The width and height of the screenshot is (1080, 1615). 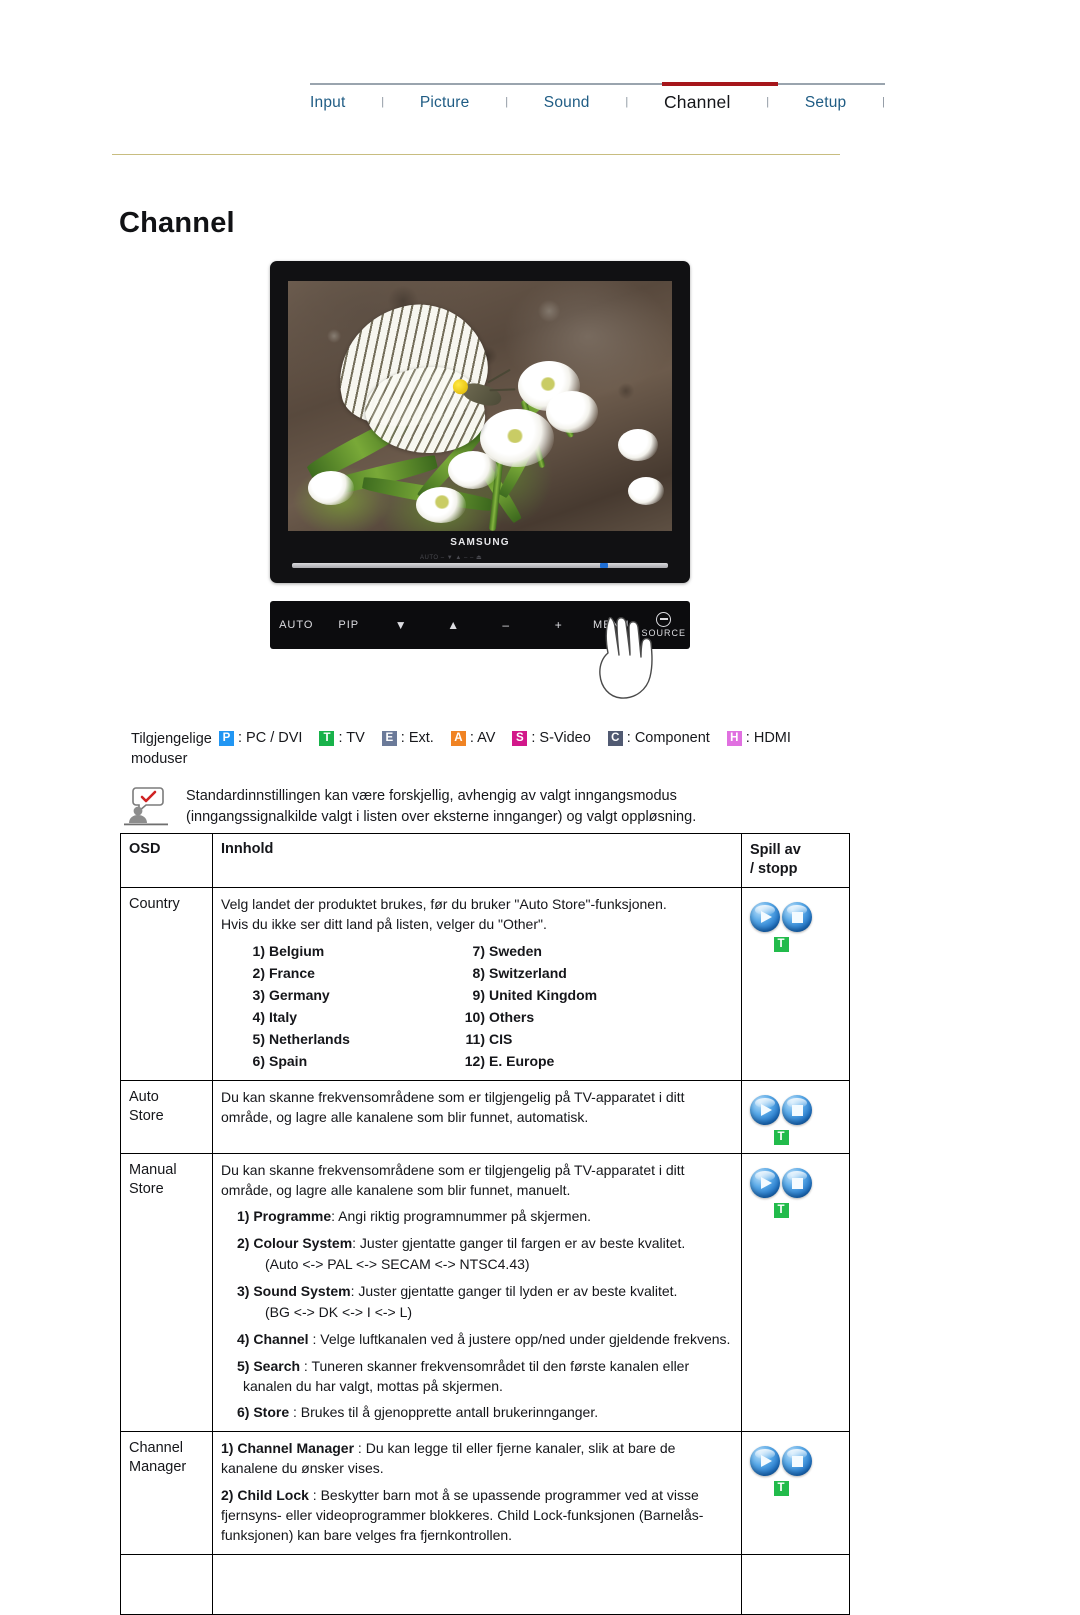 I want to click on butterfly-hindwing, so click(x=425, y=410).